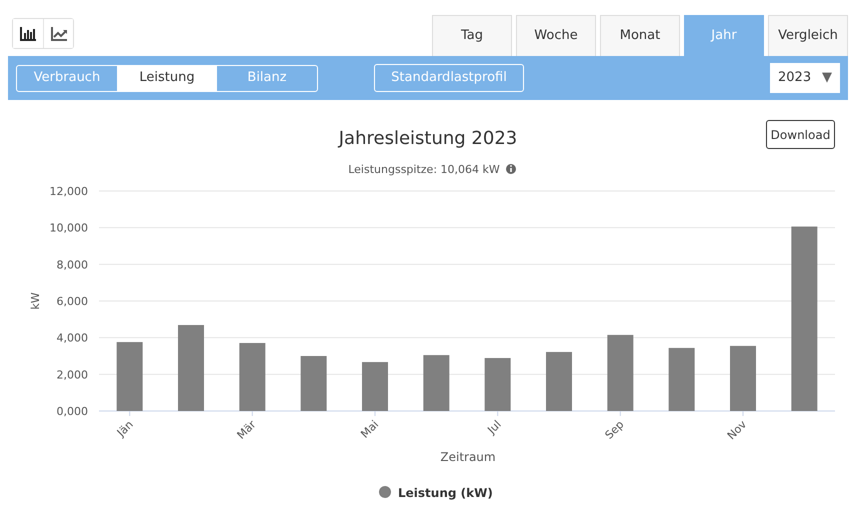 The image size is (860, 511). What do you see at coordinates (614, 430) in the screenshot?
I see `axis-label: Sep` at bounding box center [614, 430].